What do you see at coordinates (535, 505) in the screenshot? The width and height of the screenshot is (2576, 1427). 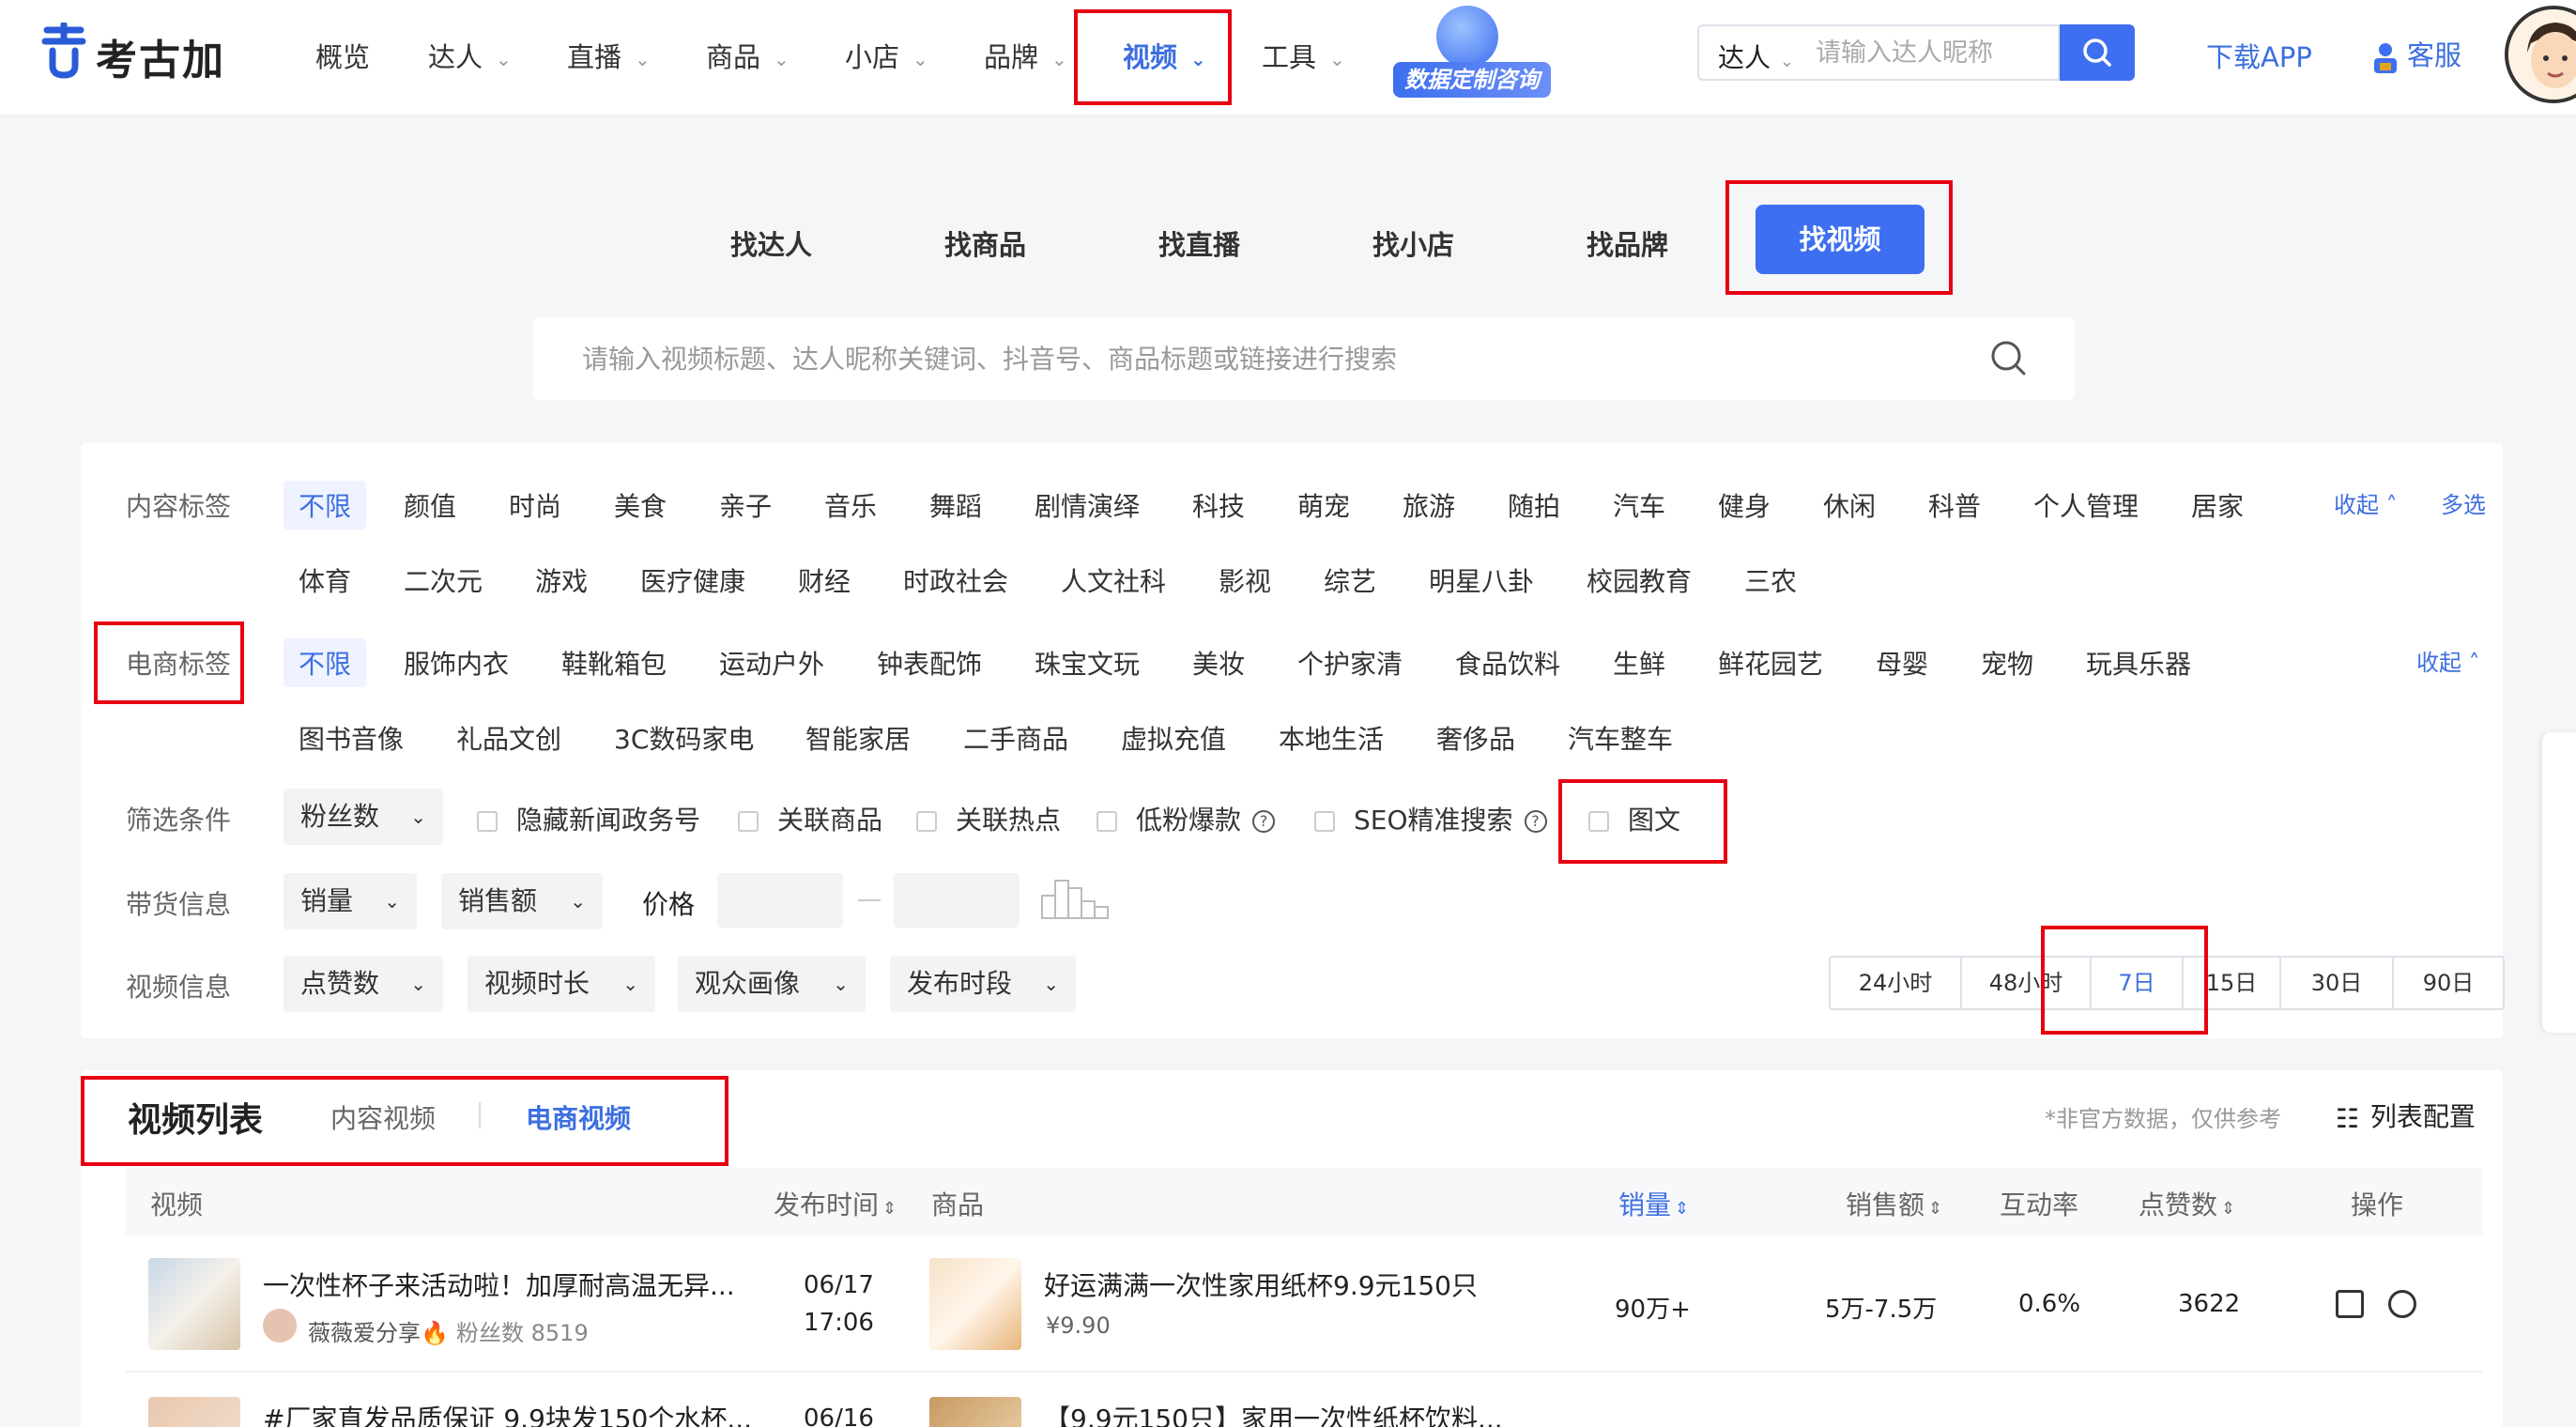 I see `content-tag-2: 时尚` at bounding box center [535, 505].